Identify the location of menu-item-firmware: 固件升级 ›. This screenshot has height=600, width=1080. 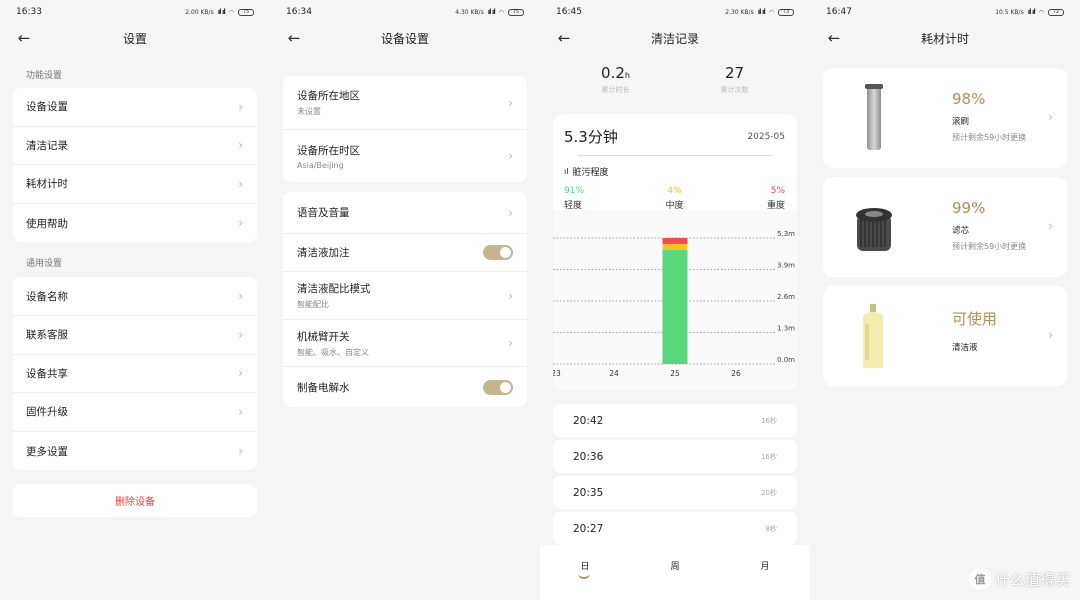
(135, 412).